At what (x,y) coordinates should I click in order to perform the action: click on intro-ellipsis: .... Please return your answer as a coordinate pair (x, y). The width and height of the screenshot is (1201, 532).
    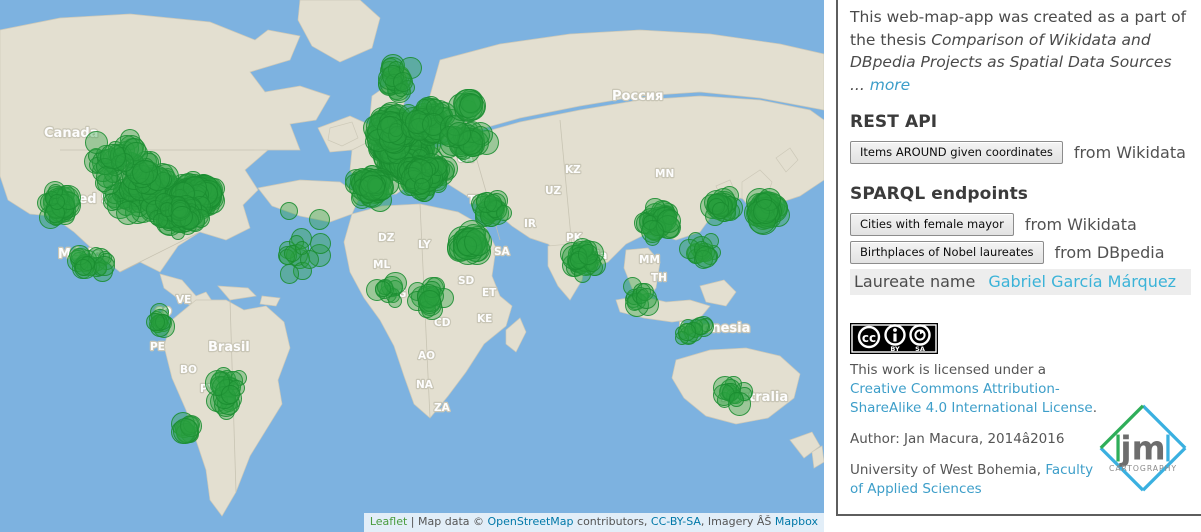
    Looking at the image, I should click on (860, 84).